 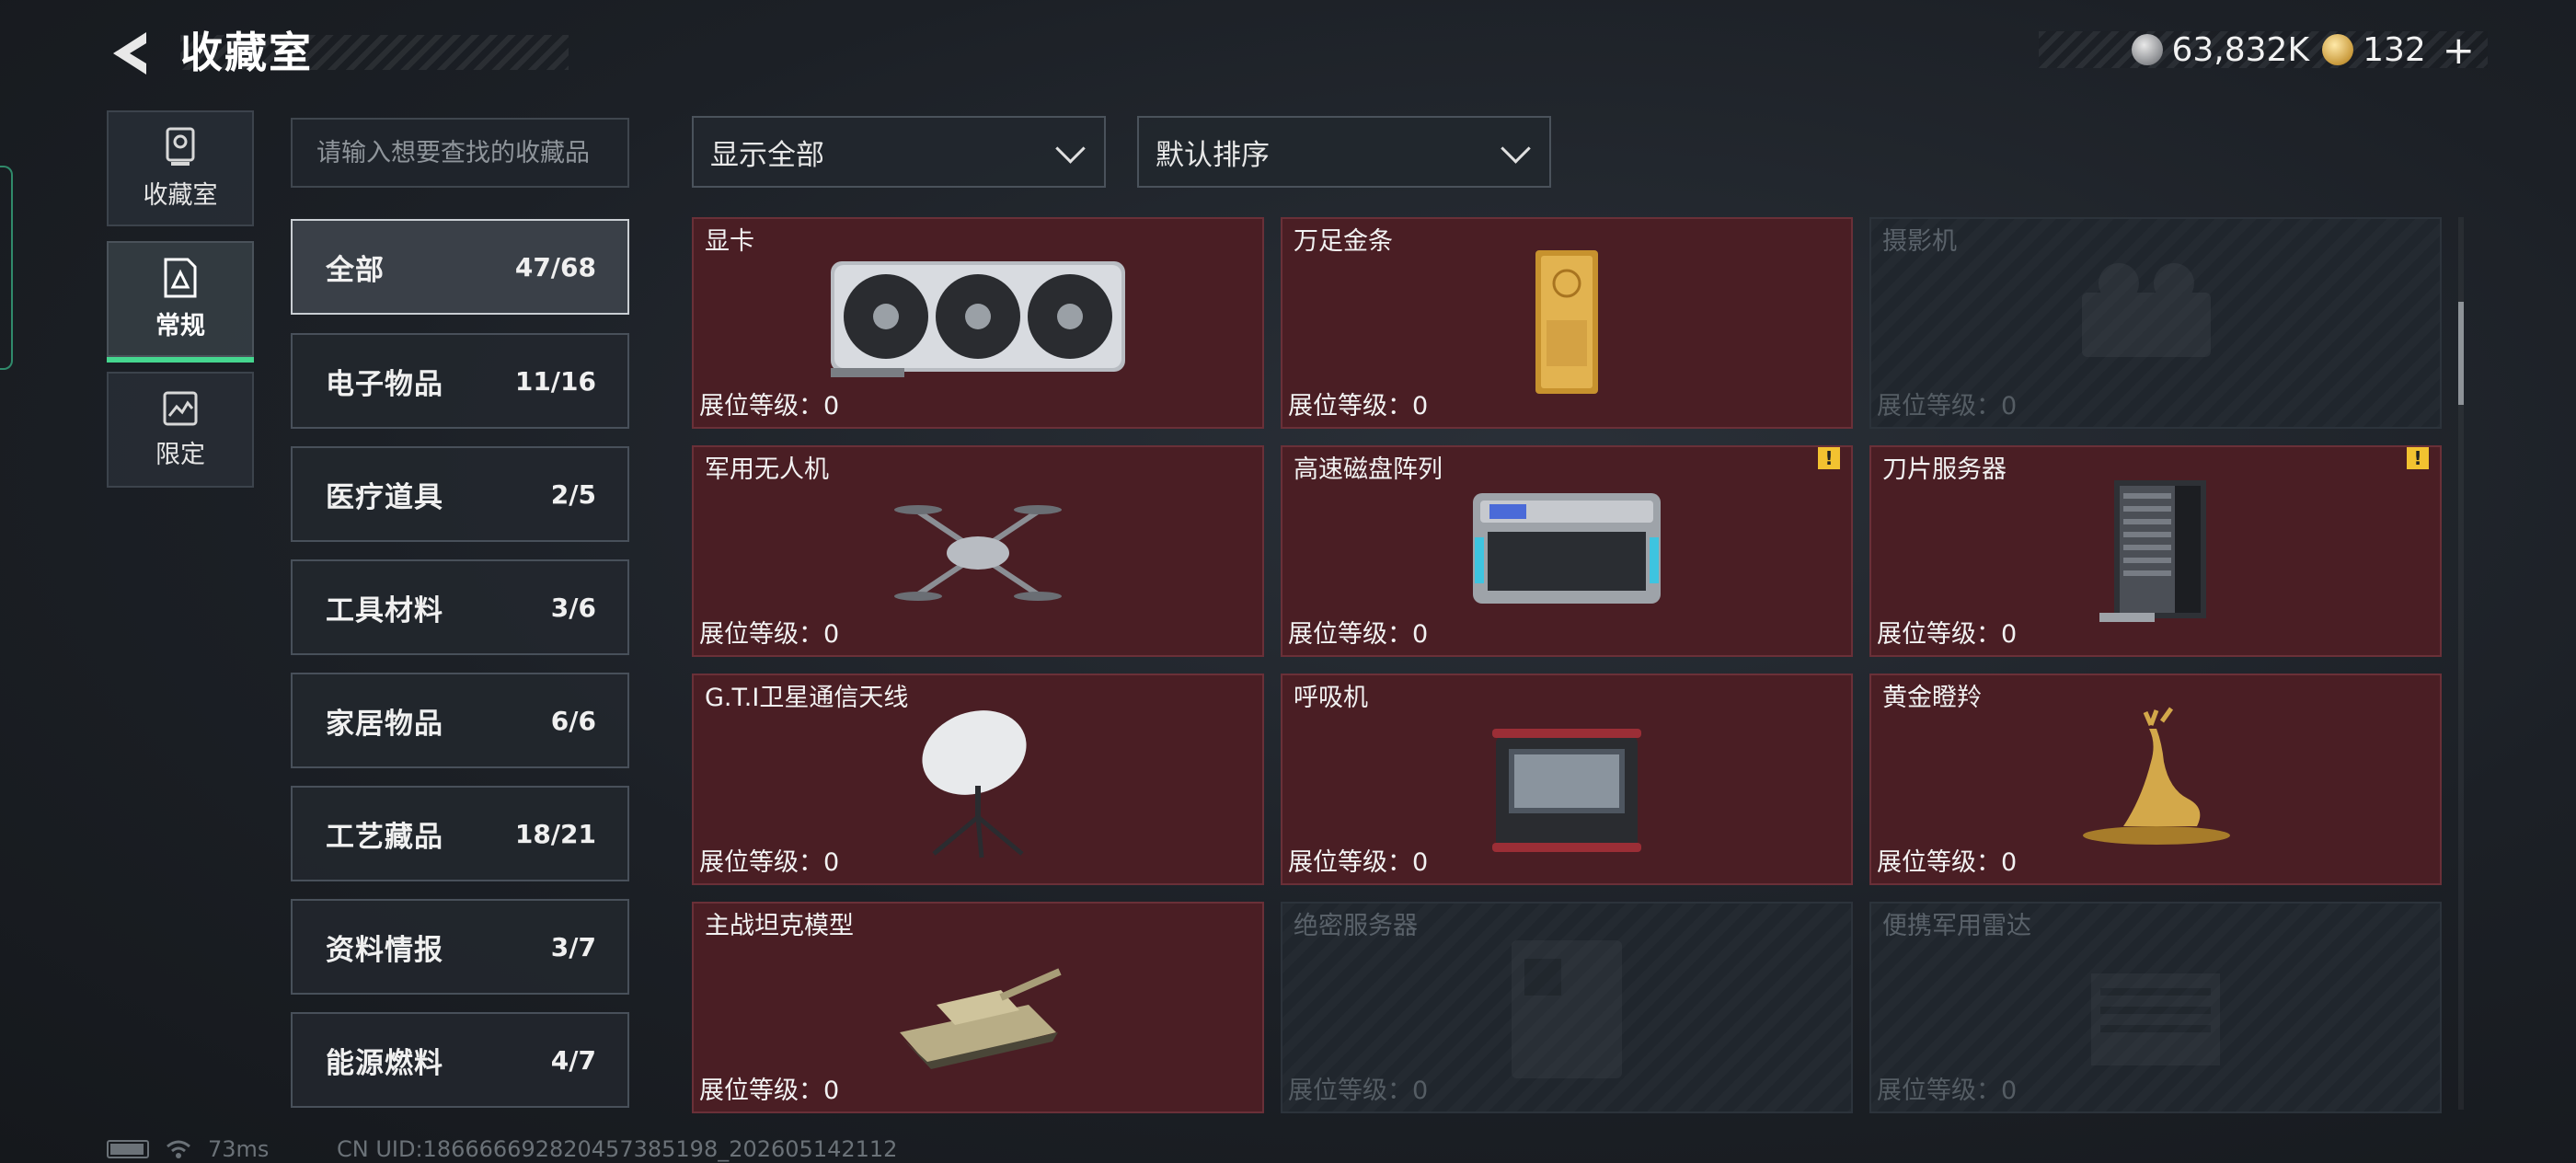 I want to click on tank-model-icon, so click(x=981, y=1018).